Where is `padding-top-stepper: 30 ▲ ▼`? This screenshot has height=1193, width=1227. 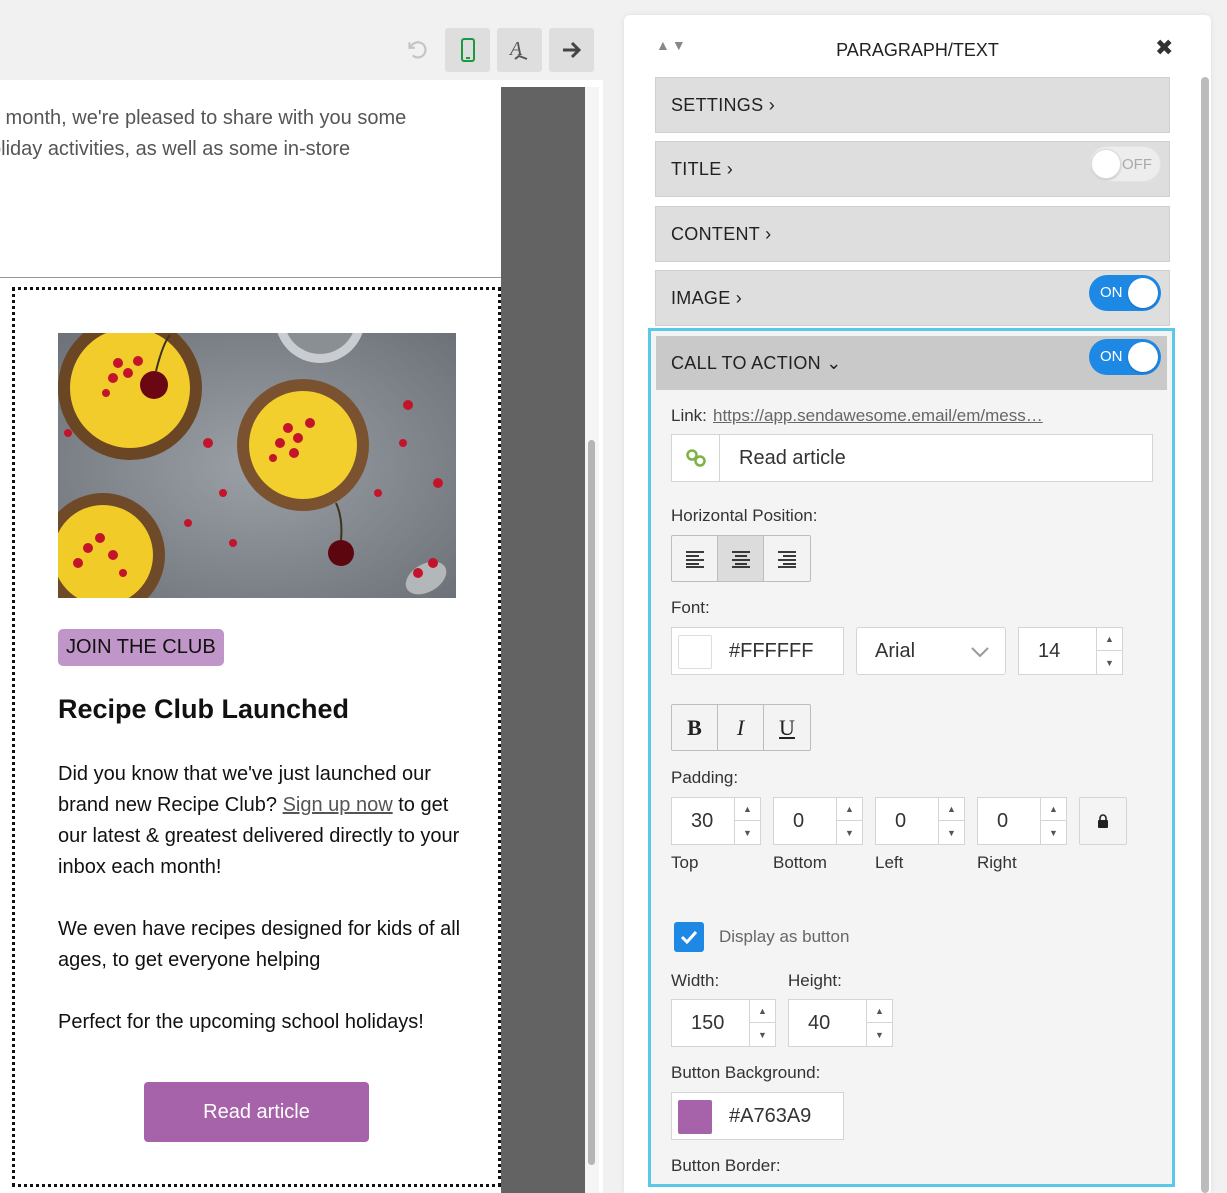 padding-top-stepper: 30 ▲ ▼ is located at coordinates (716, 821).